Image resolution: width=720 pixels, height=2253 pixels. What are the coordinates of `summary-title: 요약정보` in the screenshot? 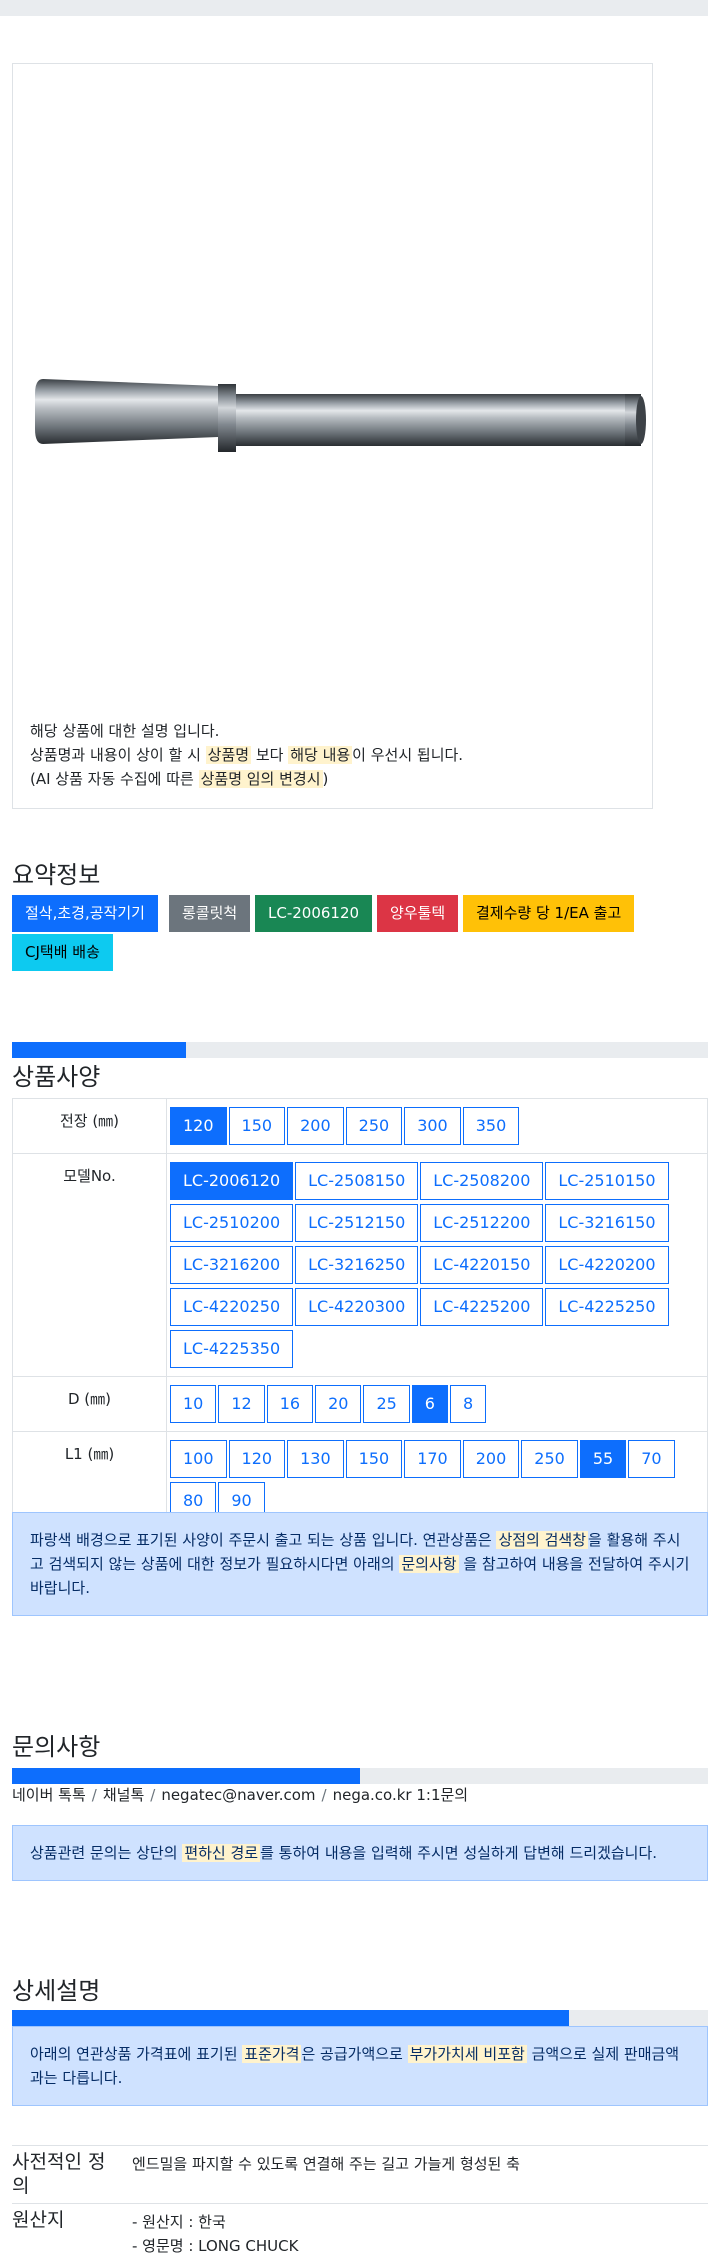 It's located at (56, 875).